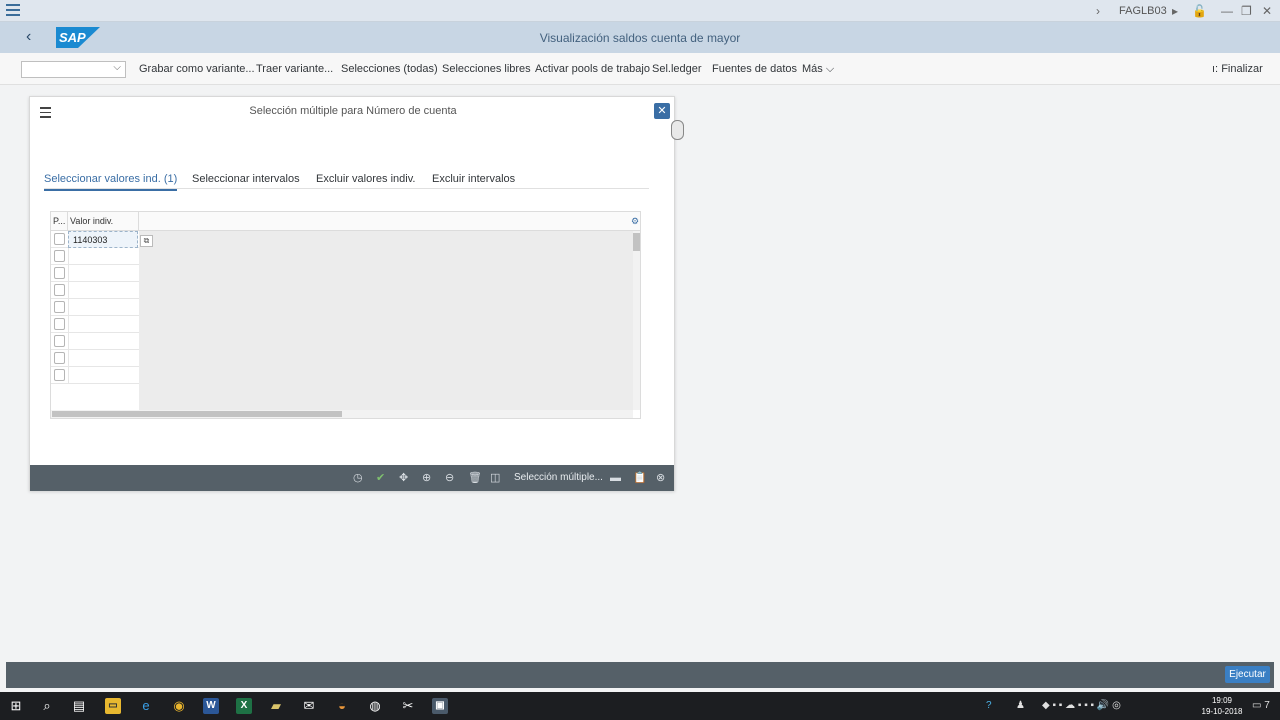 The height and width of the screenshot is (720, 1280). Describe the element at coordinates (375, 706) in the screenshot. I see `paint-icon: ◍` at that location.